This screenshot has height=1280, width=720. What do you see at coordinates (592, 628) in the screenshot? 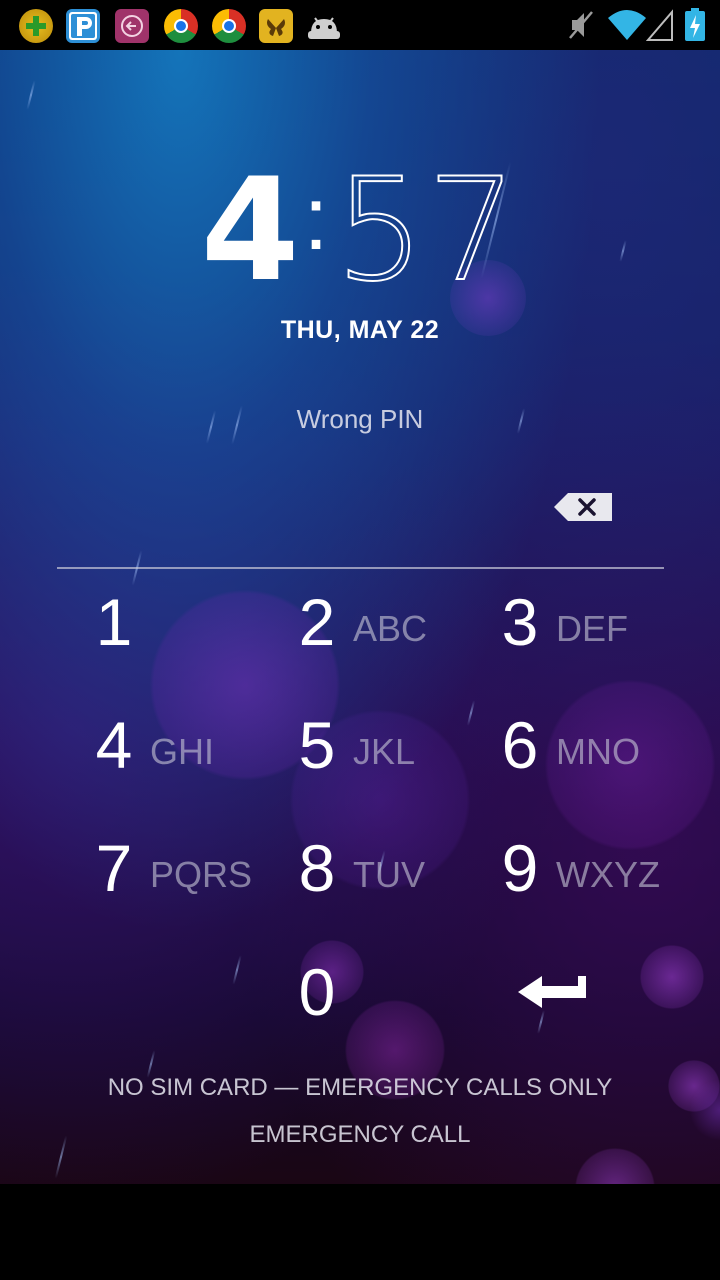
I see `key-letters: DEF` at bounding box center [592, 628].